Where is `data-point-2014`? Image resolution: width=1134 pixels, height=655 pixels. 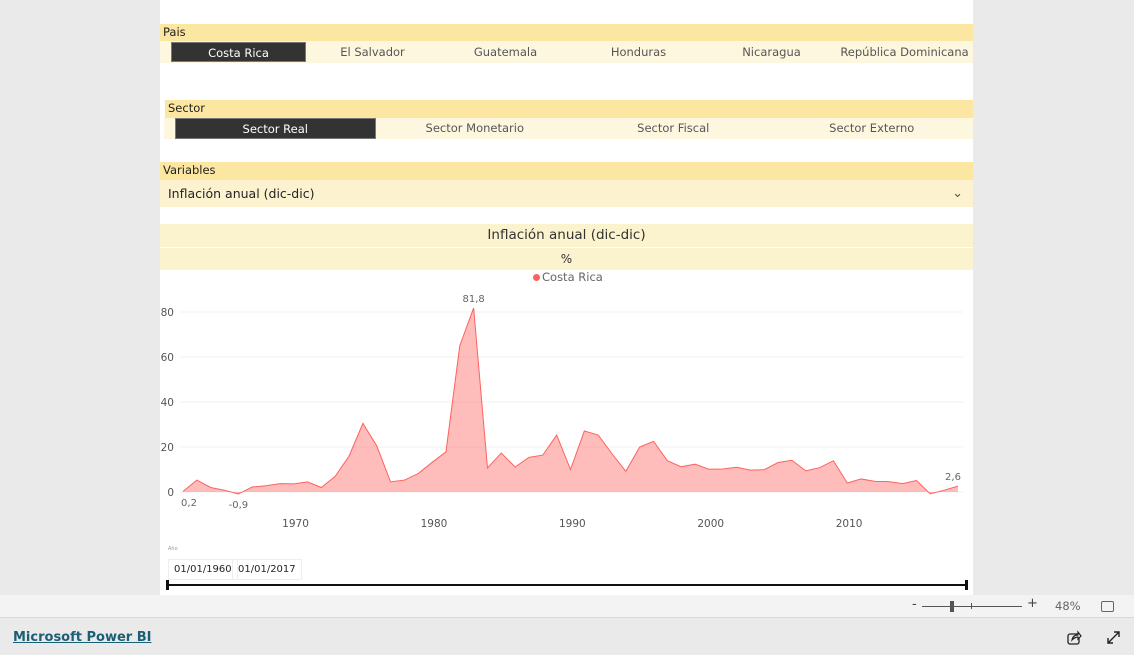
data-point-2014 is located at coordinates (916, 481).